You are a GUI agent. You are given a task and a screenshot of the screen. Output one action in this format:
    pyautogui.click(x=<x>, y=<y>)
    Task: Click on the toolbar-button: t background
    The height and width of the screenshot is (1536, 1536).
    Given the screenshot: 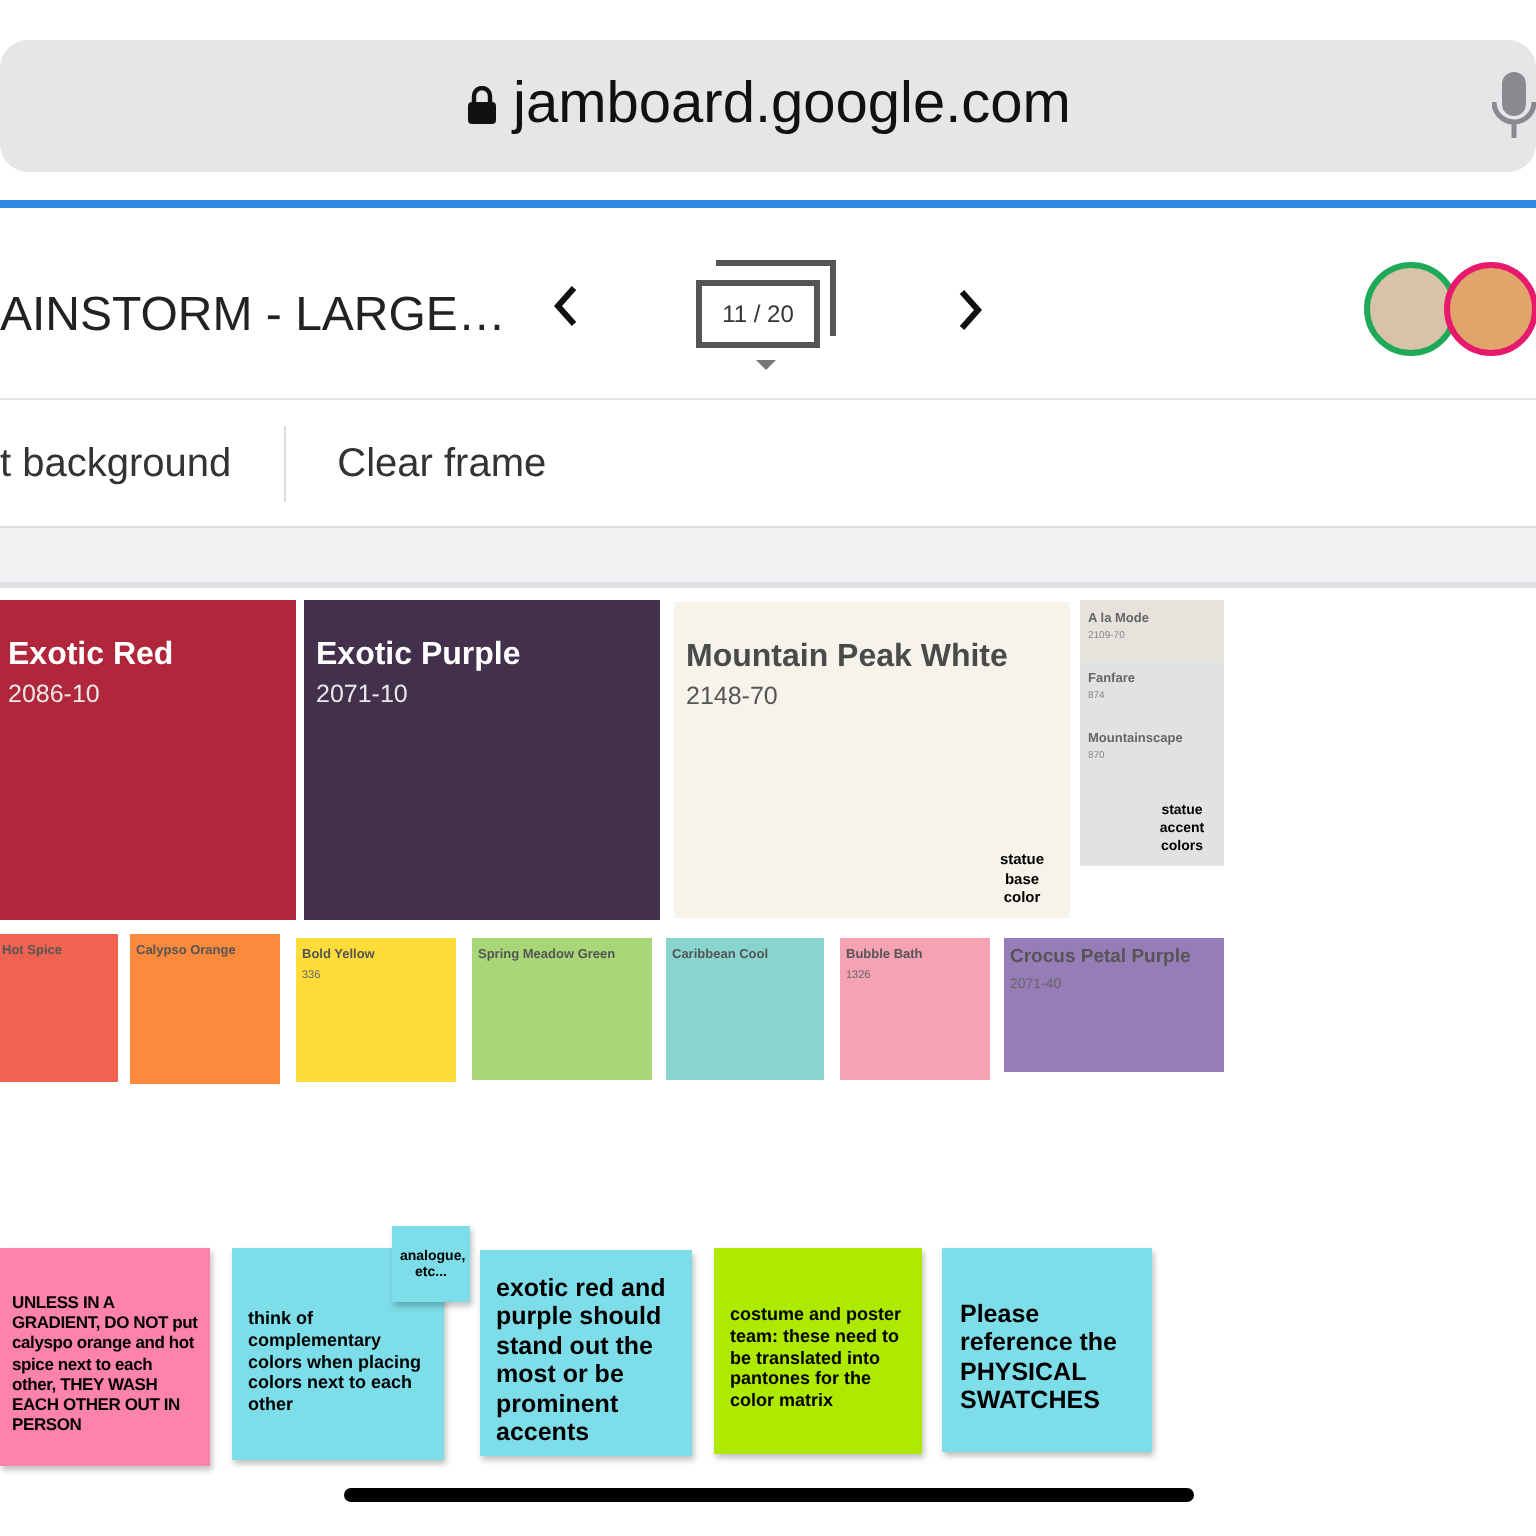 What is the action you would take?
    pyautogui.click(x=142, y=463)
    